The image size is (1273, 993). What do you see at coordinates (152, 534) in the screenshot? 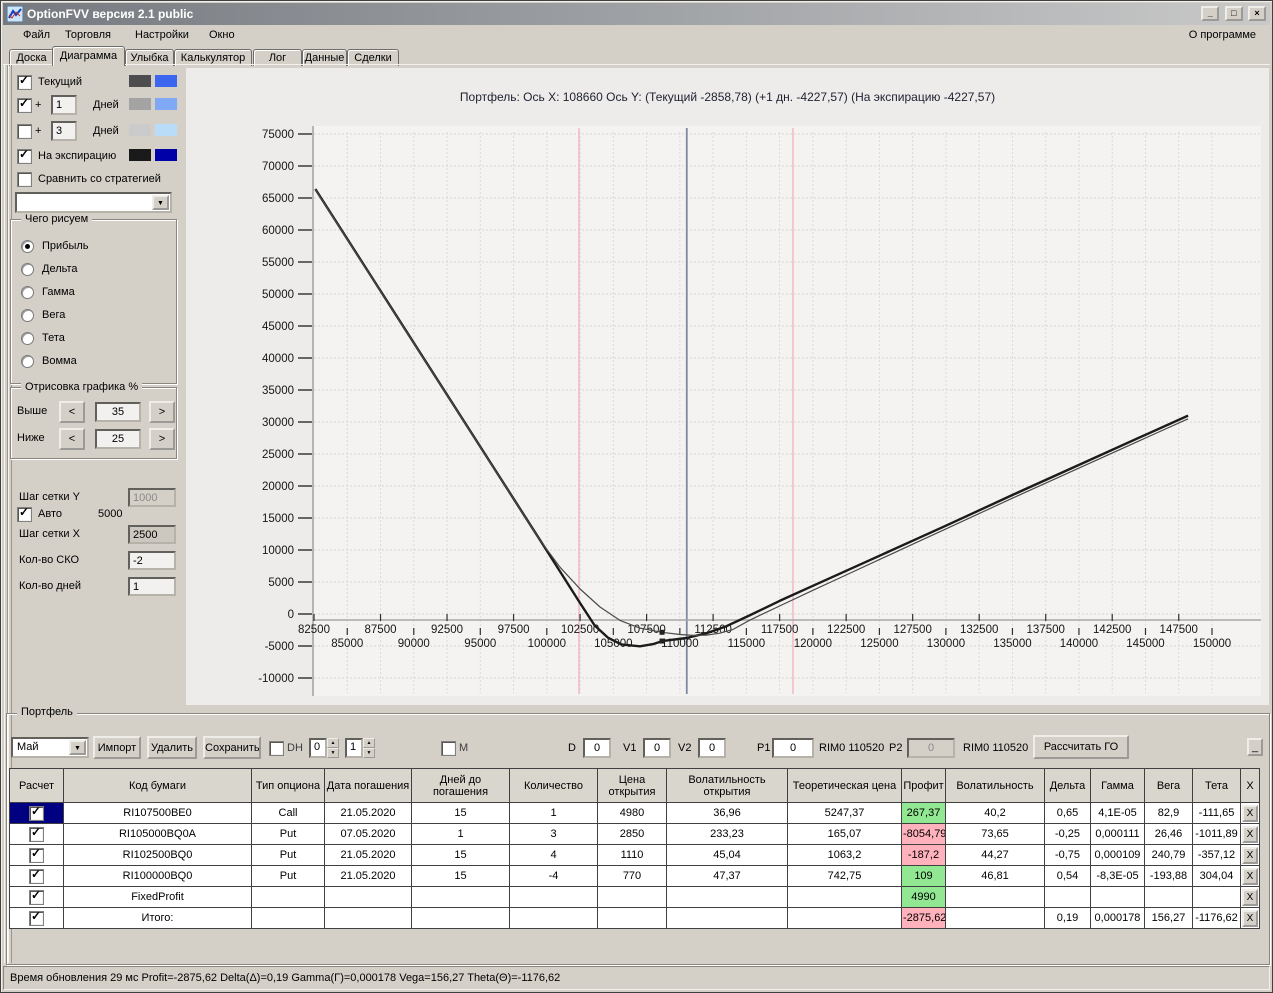
I see `grid-step-x-input` at bounding box center [152, 534].